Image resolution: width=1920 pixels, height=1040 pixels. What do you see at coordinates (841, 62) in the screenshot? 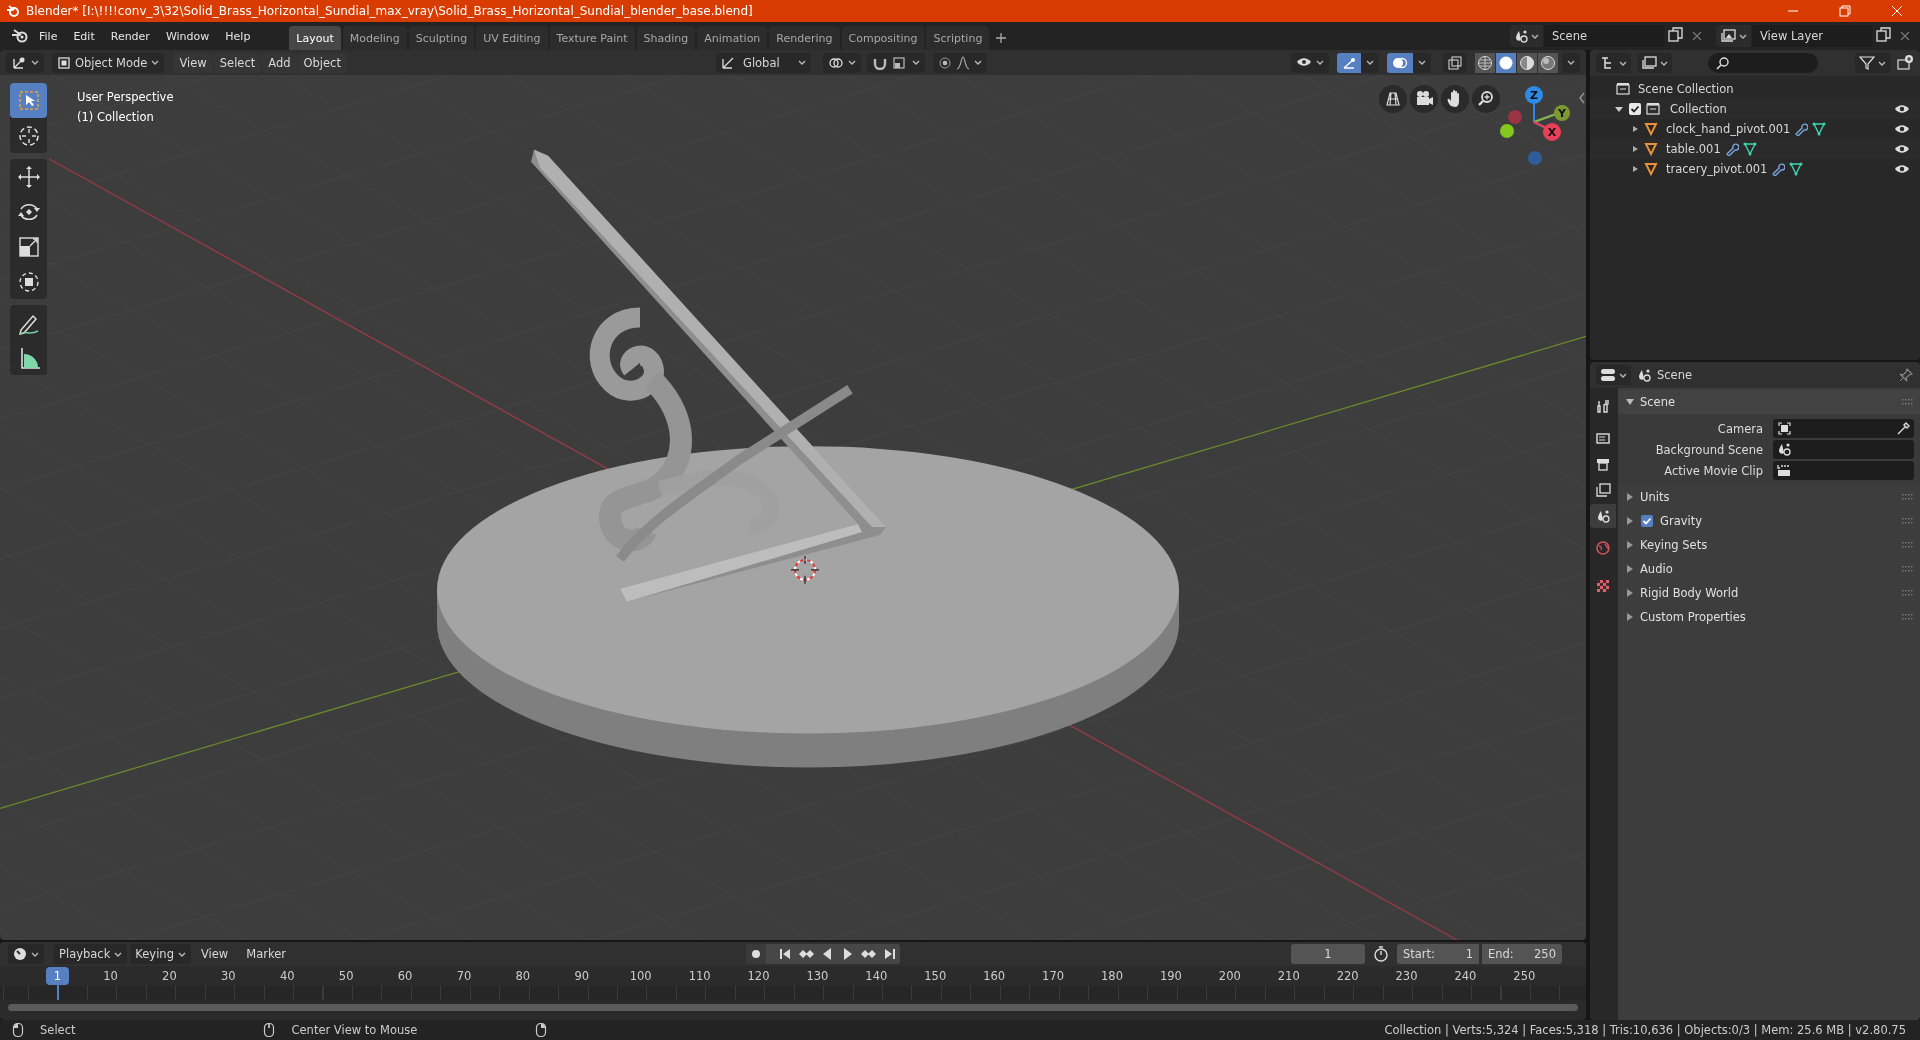
I see `pivot-point-button` at bounding box center [841, 62].